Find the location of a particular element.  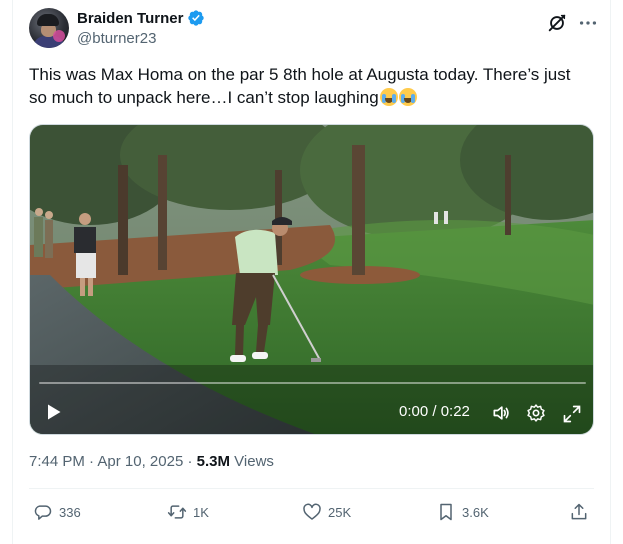

views-count: 5.3M is located at coordinates (213, 461).